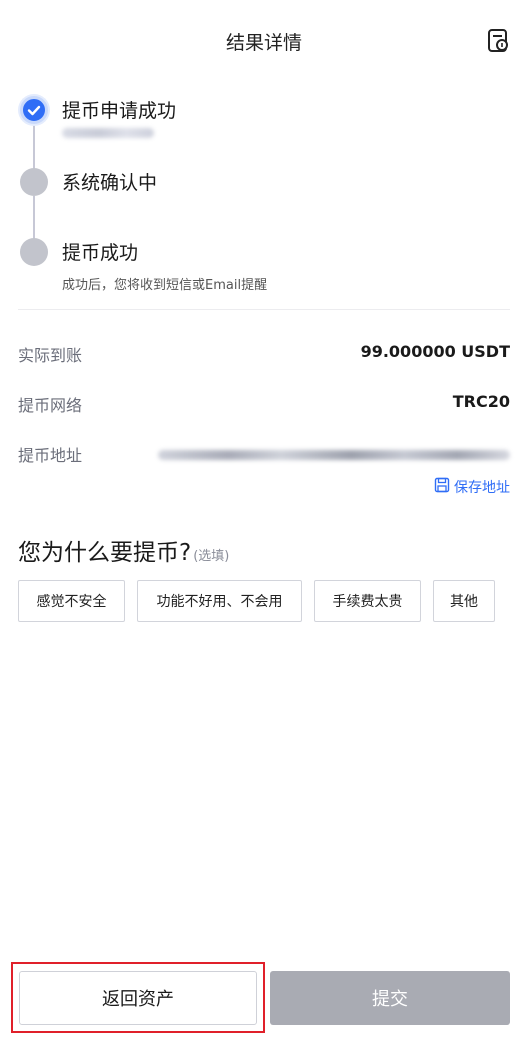 The image size is (528, 1054). What do you see at coordinates (390, 998) in the screenshot?
I see `submit-button: 提交` at bounding box center [390, 998].